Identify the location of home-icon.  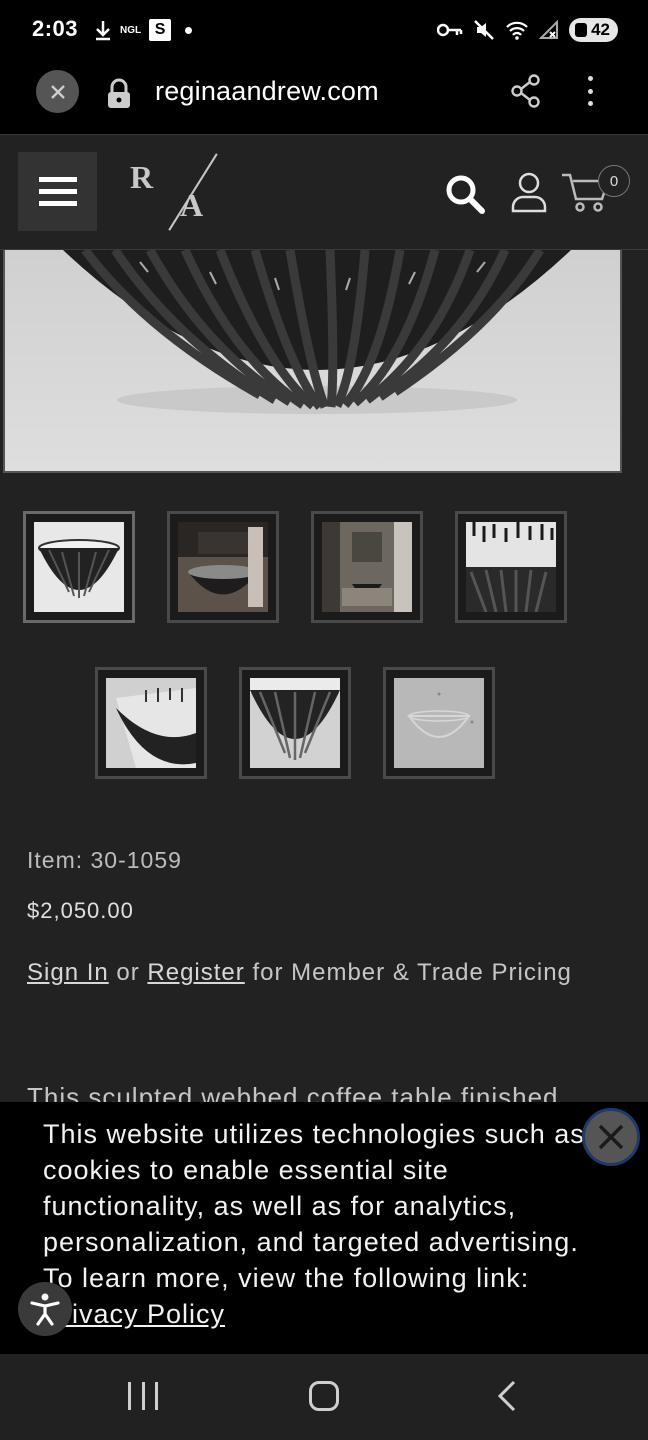
(324, 1396).